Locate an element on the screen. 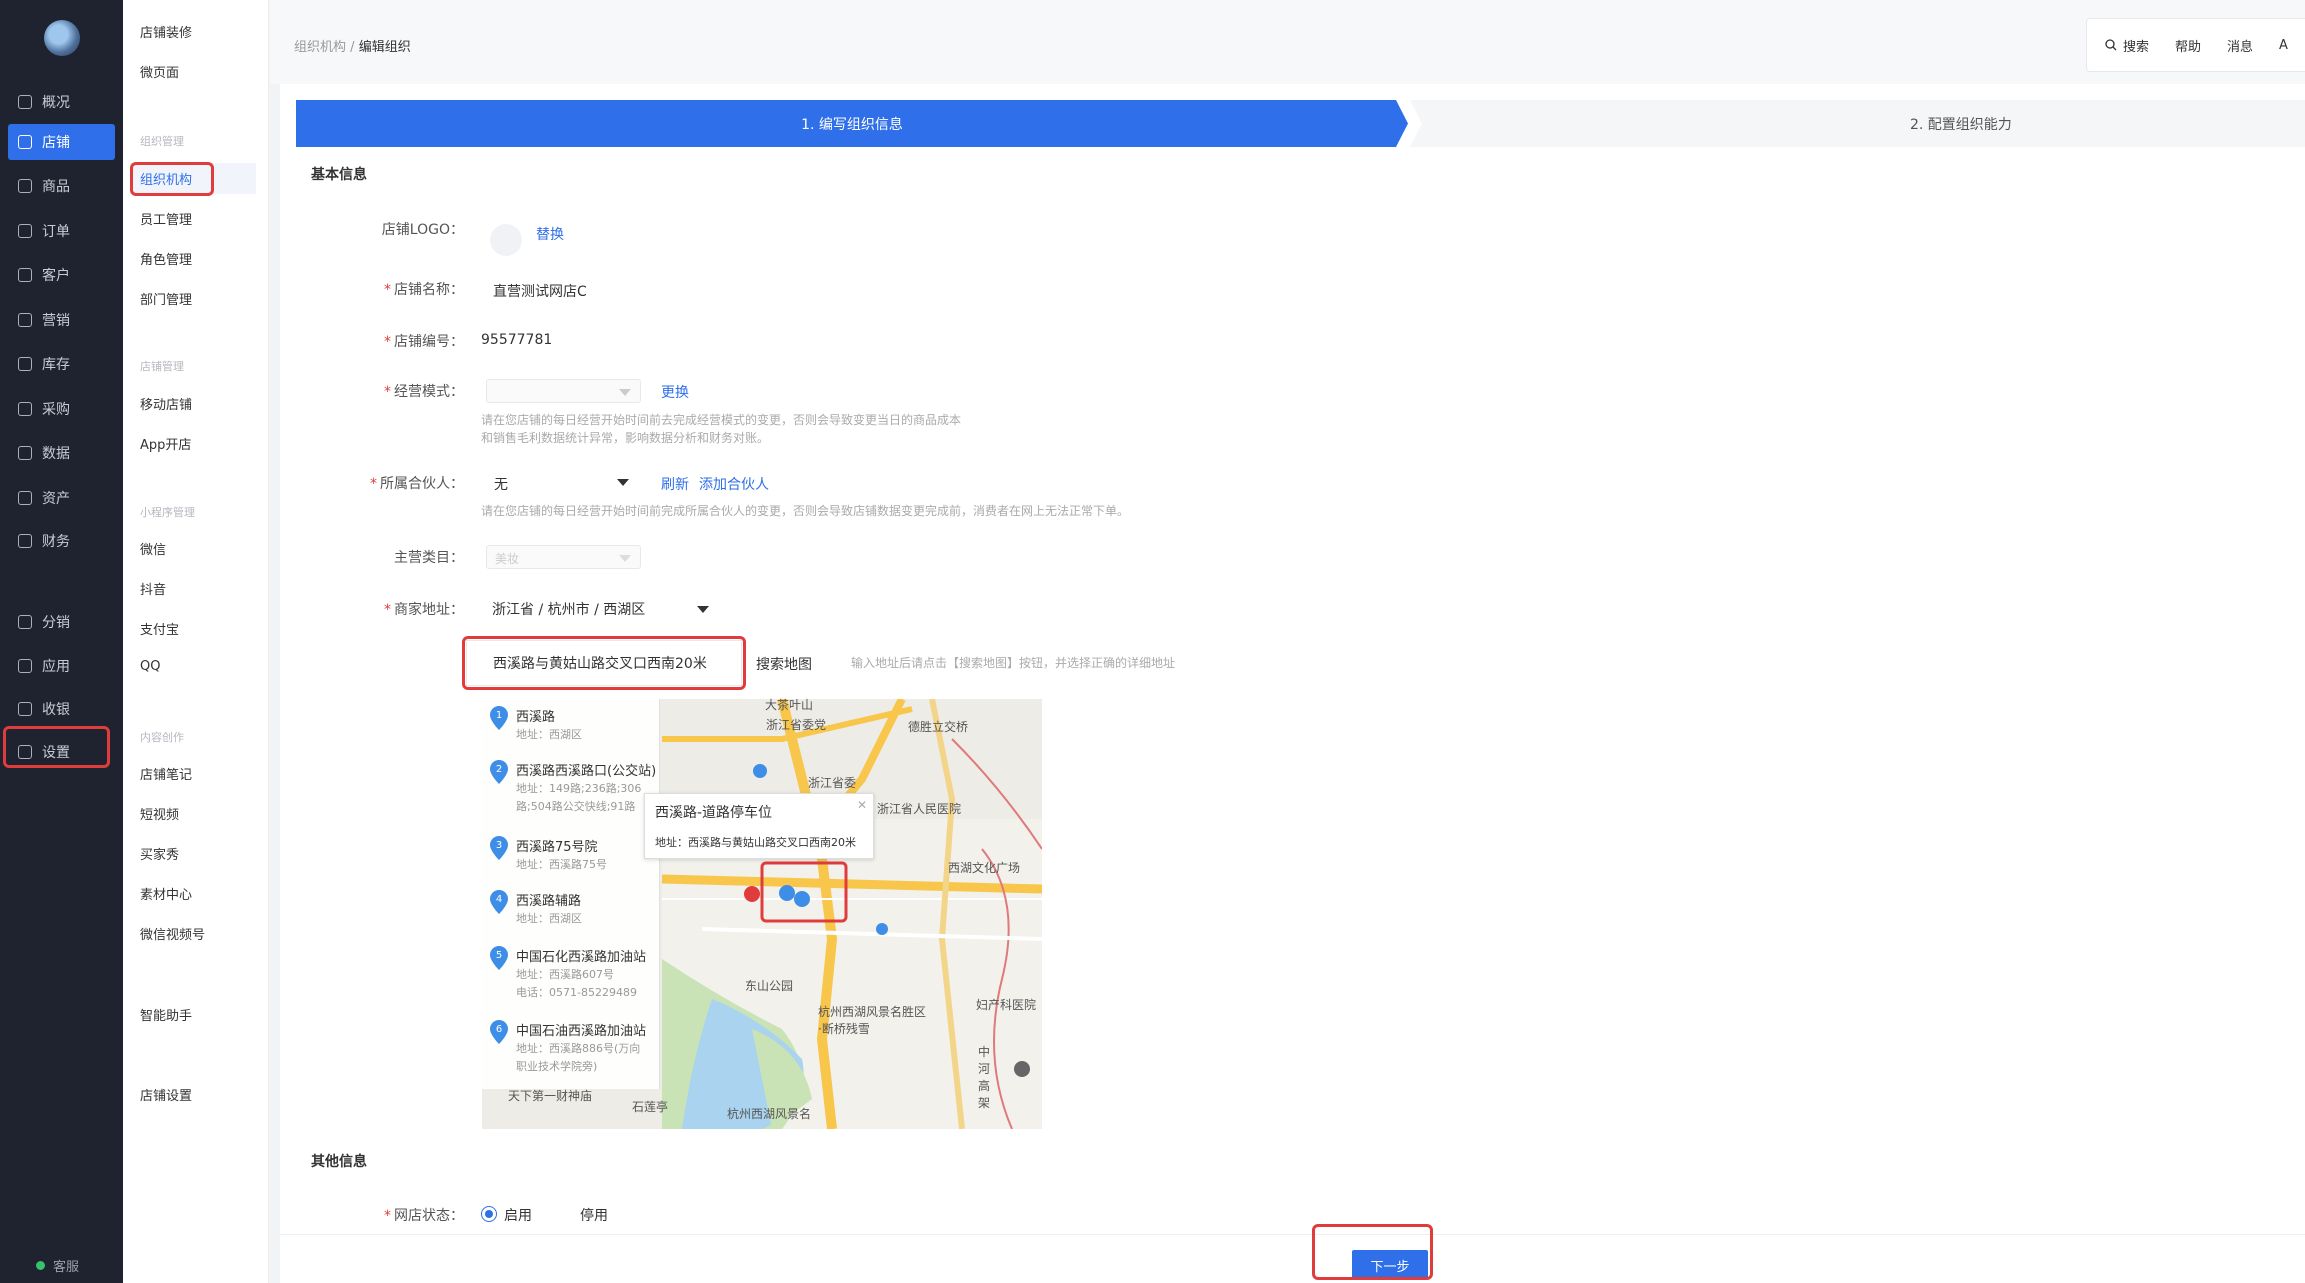  nav-item-0: 概况 is located at coordinates (61, 102).